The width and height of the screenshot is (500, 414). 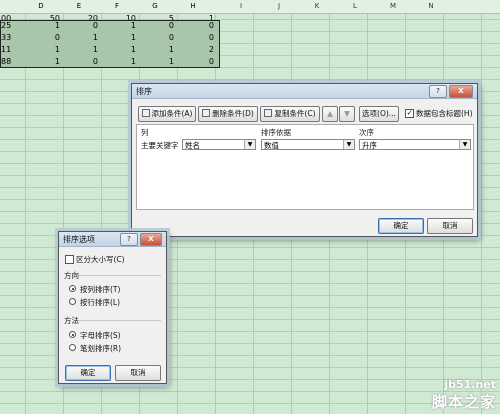 What do you see at coordinates (193, 6) in the screenshot?
I see `column-header-h: H` at bounding box center [193, 6].